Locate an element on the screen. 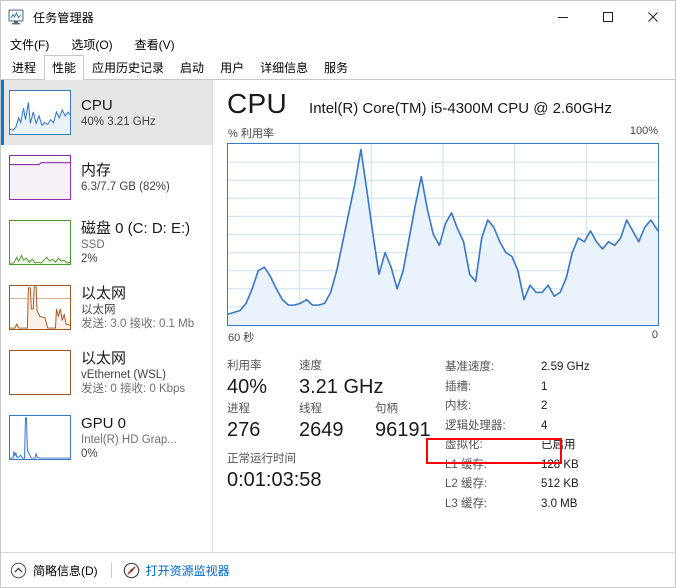 Image resolution: width=676 pixels, height=588 pixels. stat-speed-value: 3.21 GHz is located at coordinates (341, 387).